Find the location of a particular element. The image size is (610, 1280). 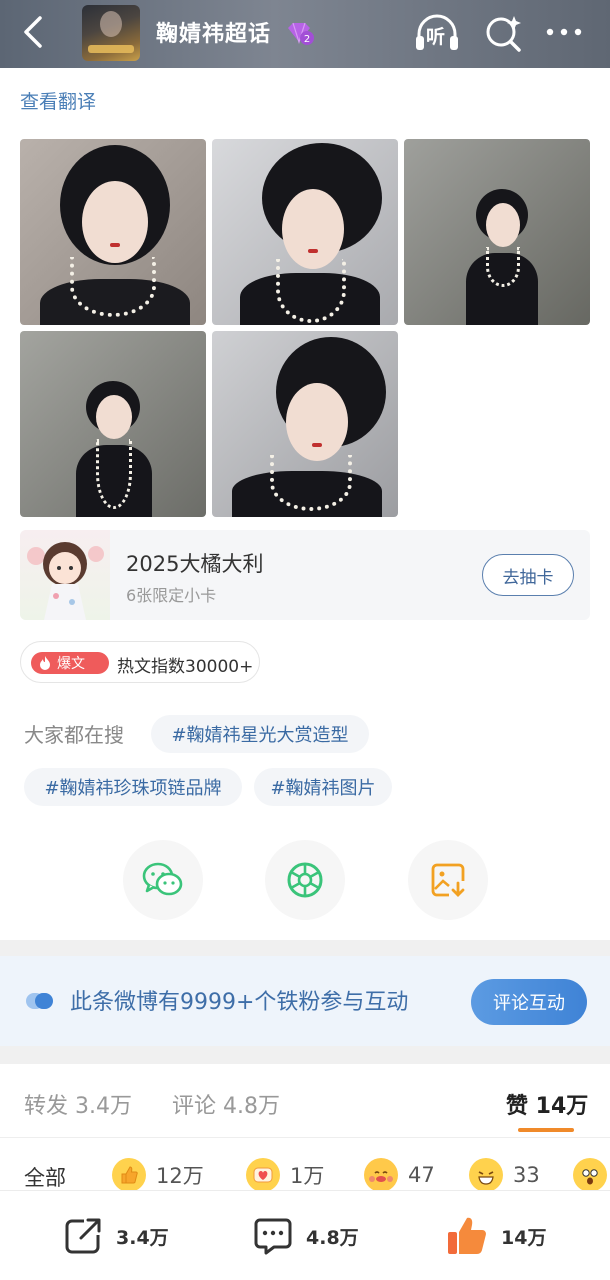

chevron-left-icon is located at coordinates (33, 32).